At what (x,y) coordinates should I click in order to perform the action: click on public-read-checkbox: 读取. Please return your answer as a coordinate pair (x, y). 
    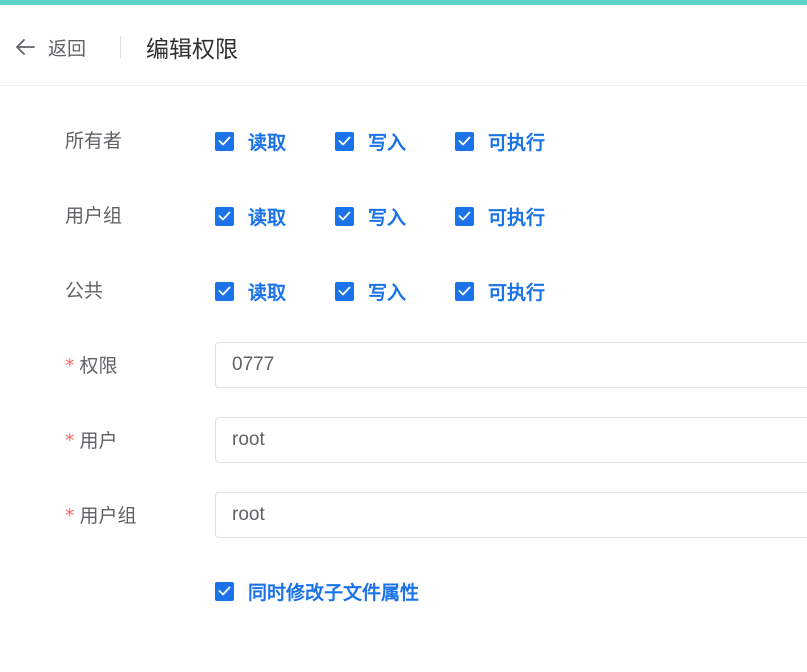
    Looking at the image, I should click on (250, 291).